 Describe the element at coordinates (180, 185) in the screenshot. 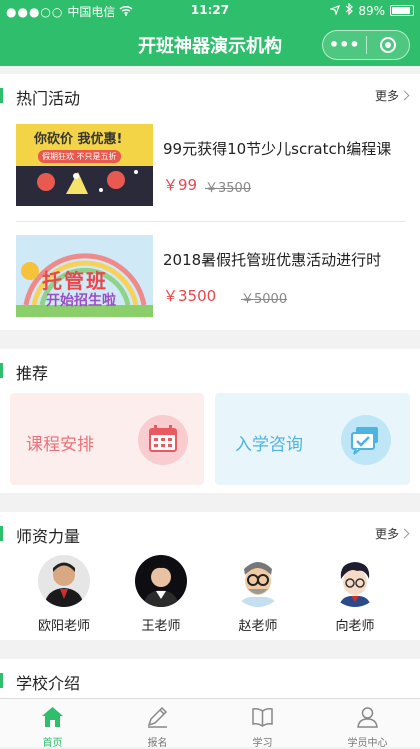

I see `activity-price: ￥99` at that location.